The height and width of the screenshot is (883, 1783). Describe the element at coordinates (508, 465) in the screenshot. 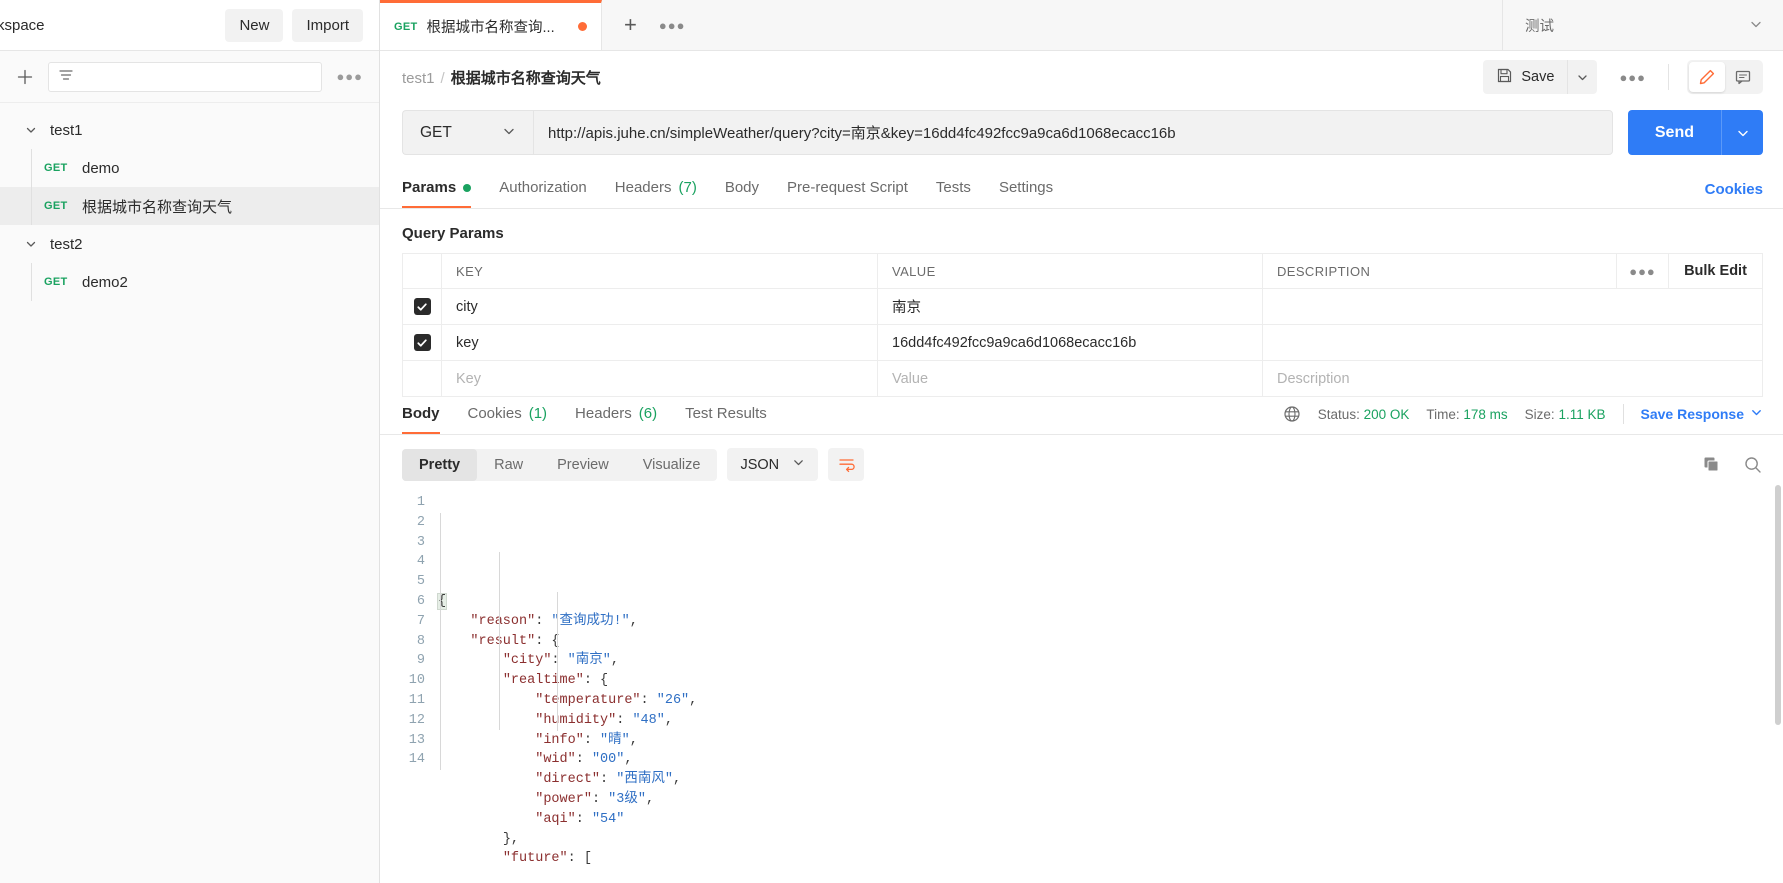

I see `view-mode-raw: Raw` at that location.